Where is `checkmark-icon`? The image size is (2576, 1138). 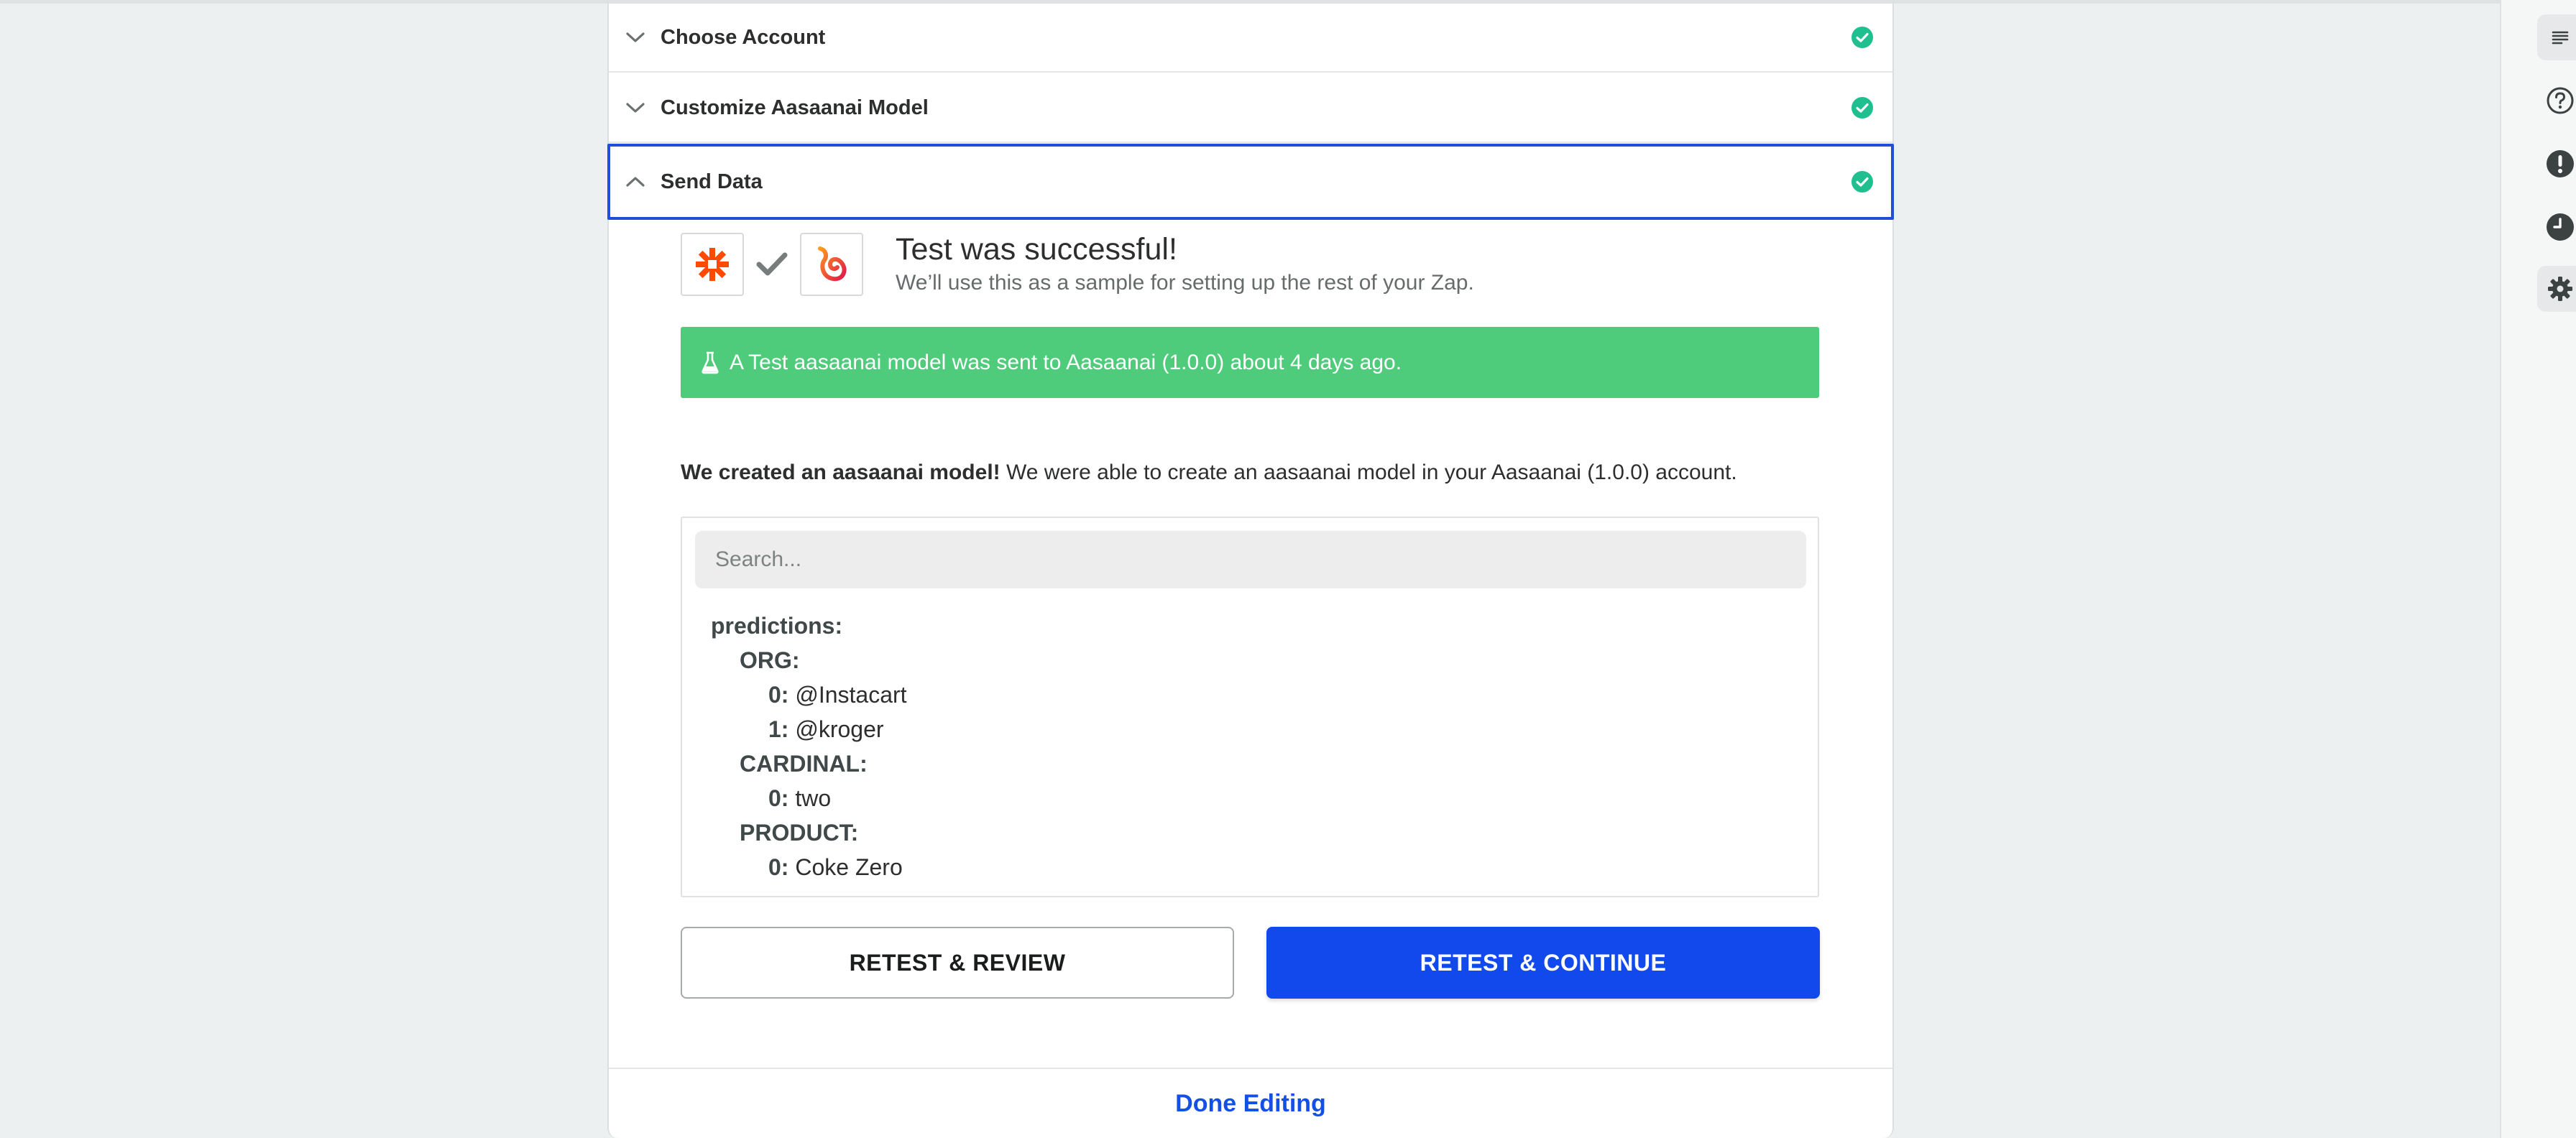
checkmark-icon is located at coordinates (772, 264).